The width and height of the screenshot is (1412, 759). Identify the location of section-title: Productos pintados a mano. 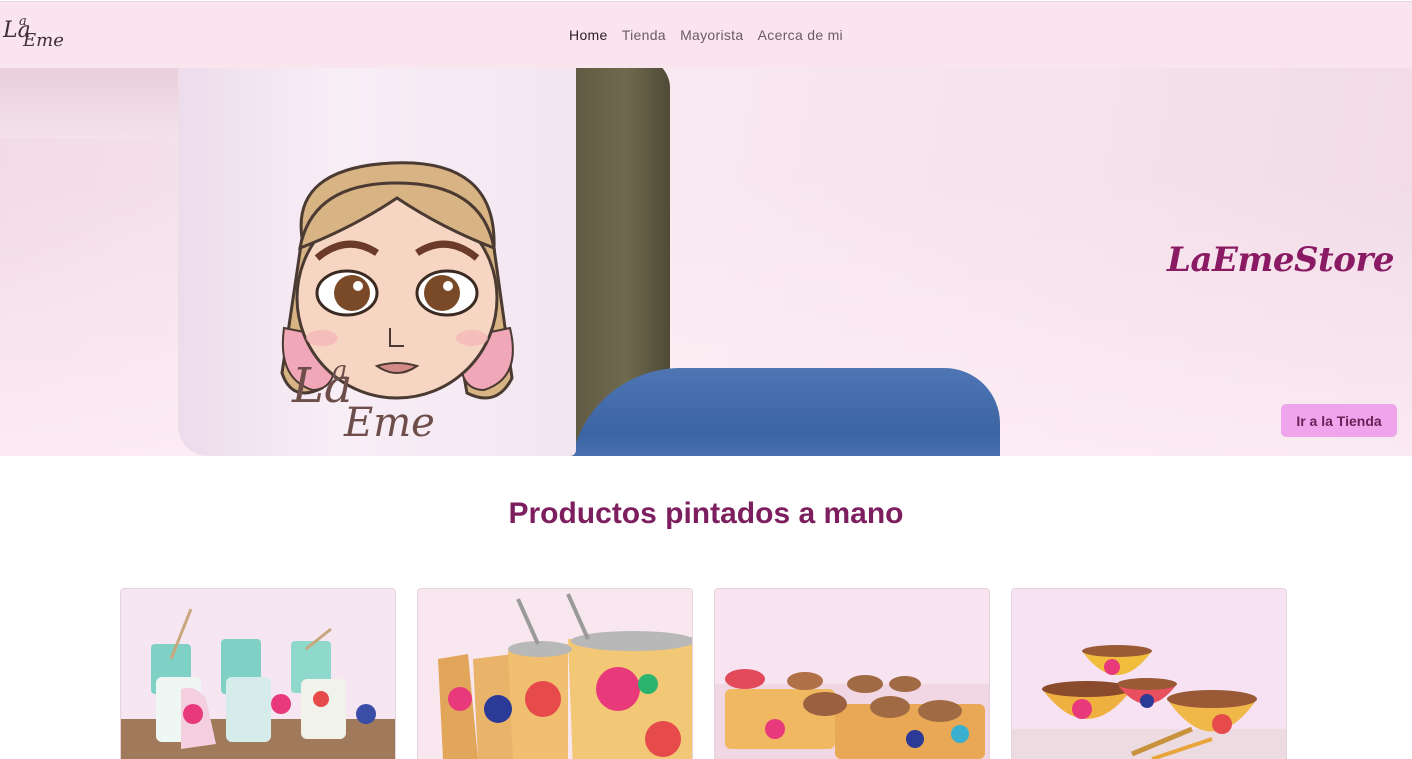
(706, 513).